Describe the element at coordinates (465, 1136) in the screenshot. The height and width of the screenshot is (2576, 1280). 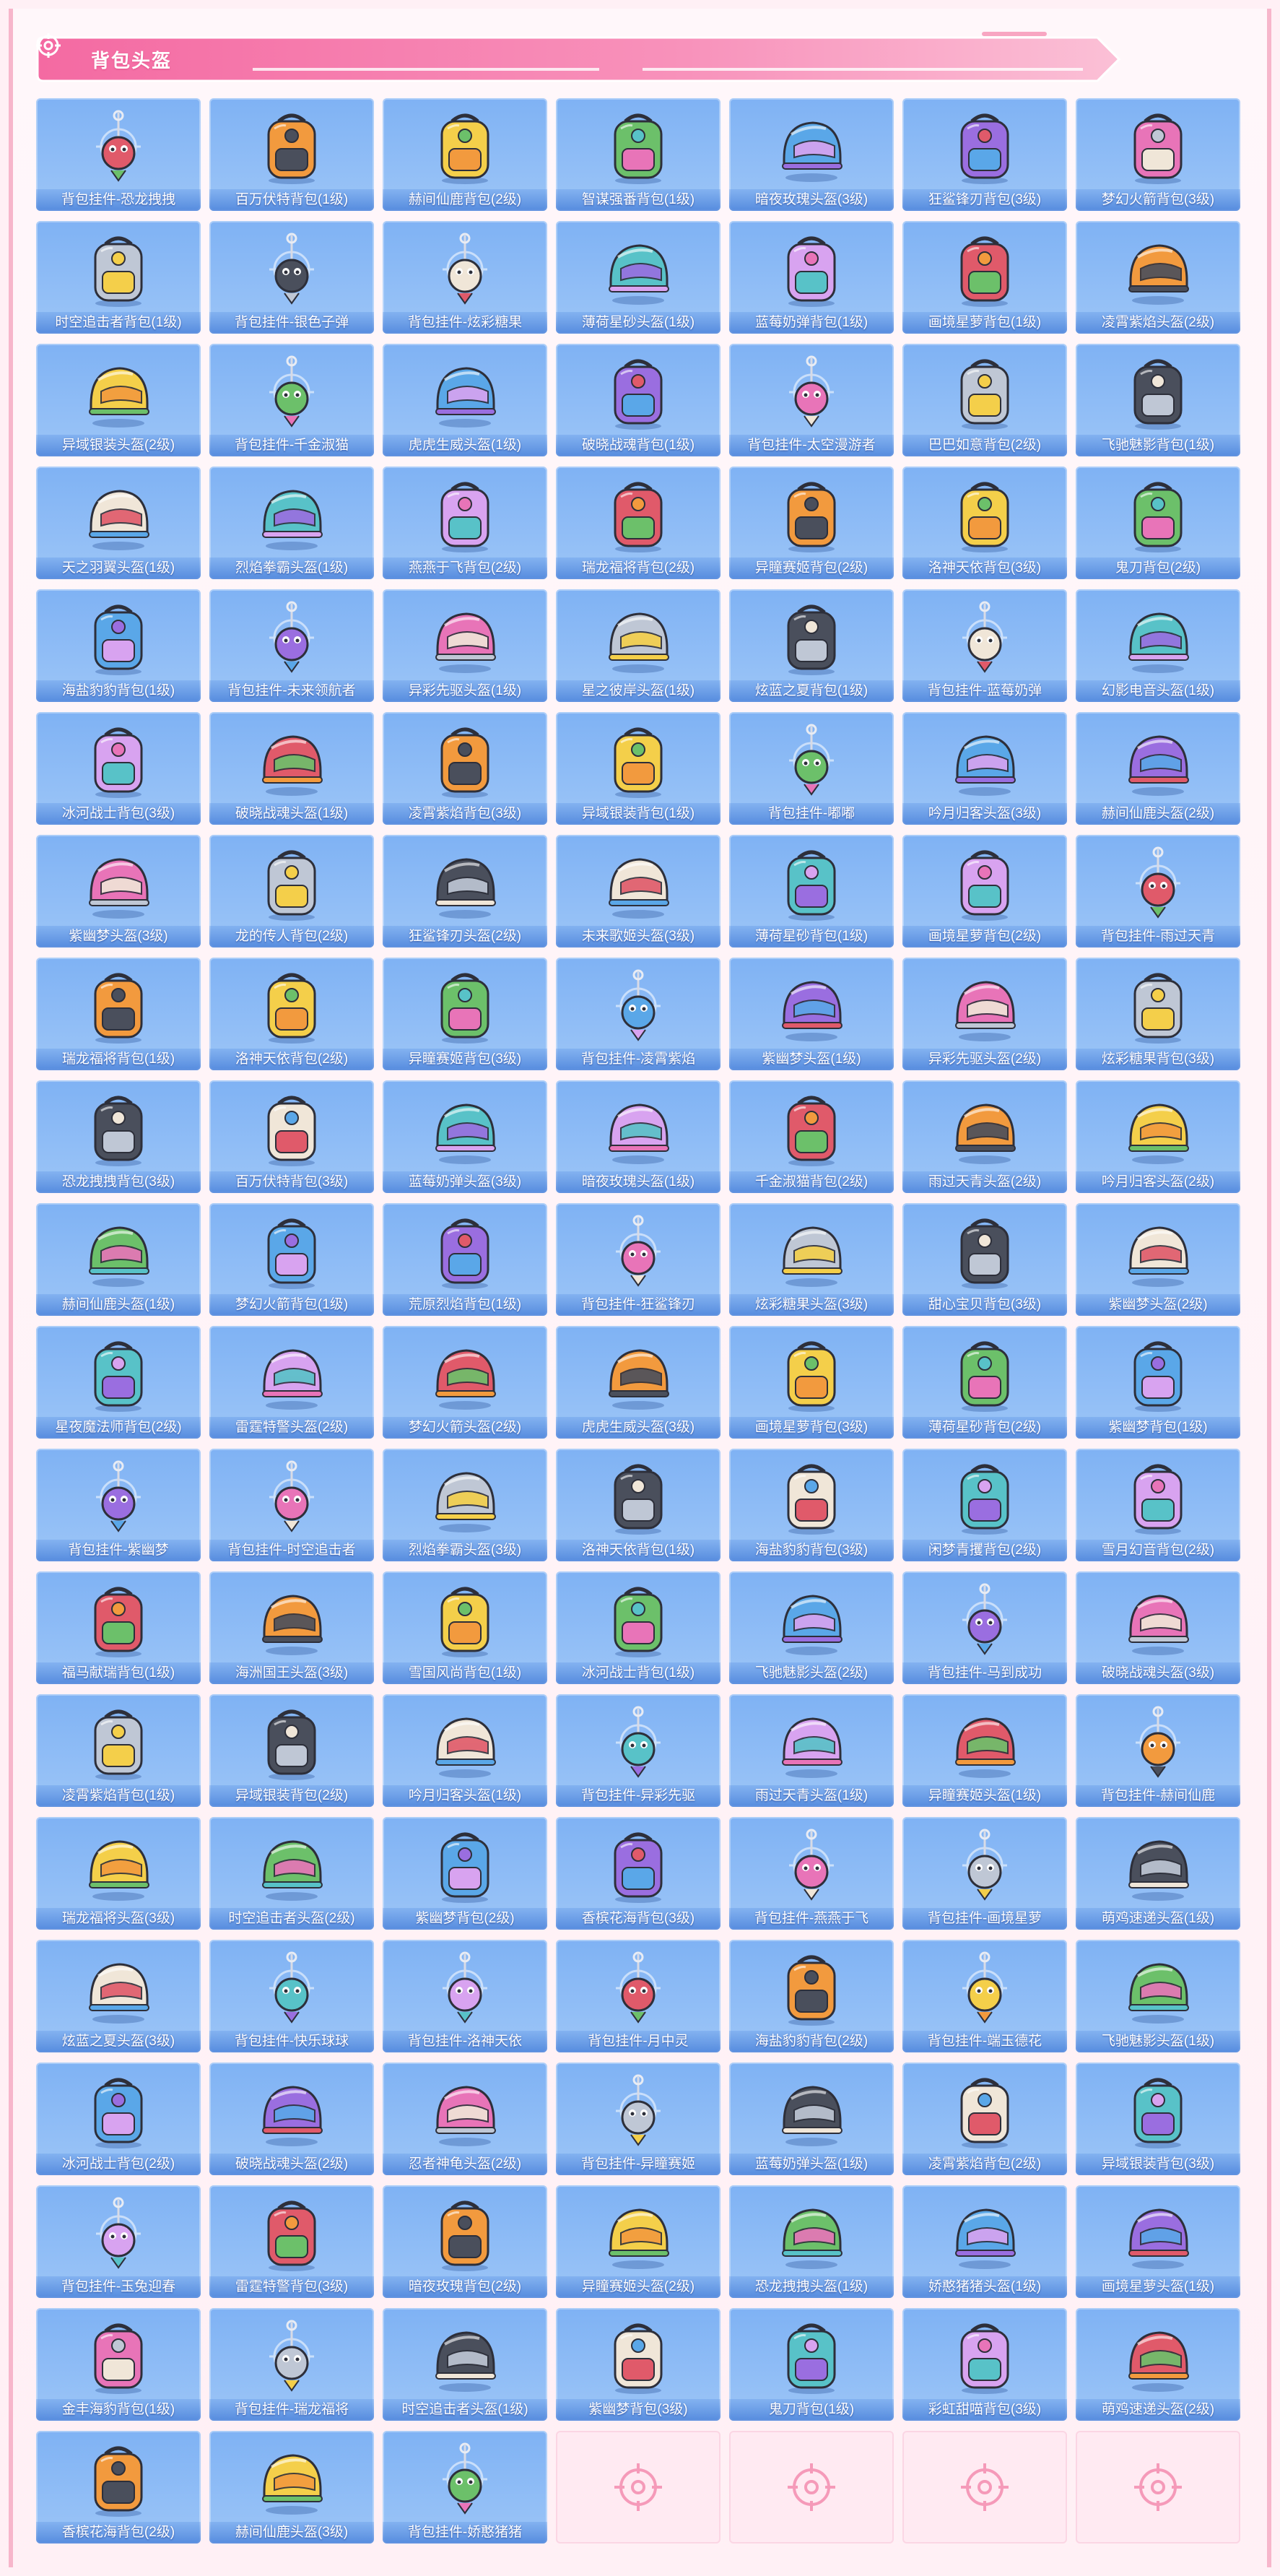
I see `item-card: 蓝莓奶弹头盔(3级)` at that location.